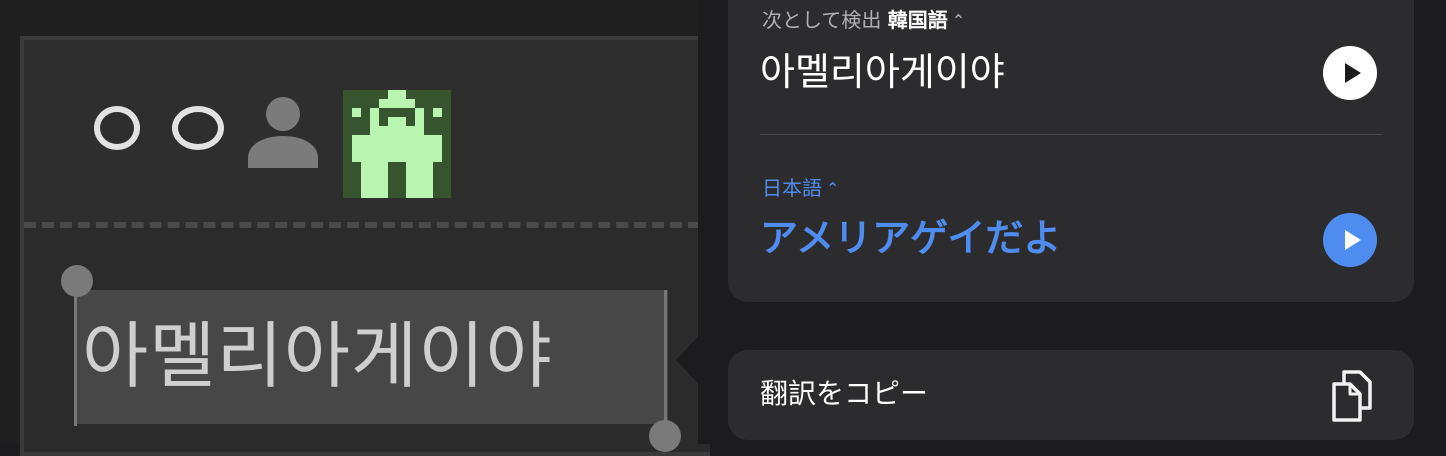 Image resolution: width=1446 pixels, height=456 pixels. I want to click on dashed-divider, so click(362, 225).